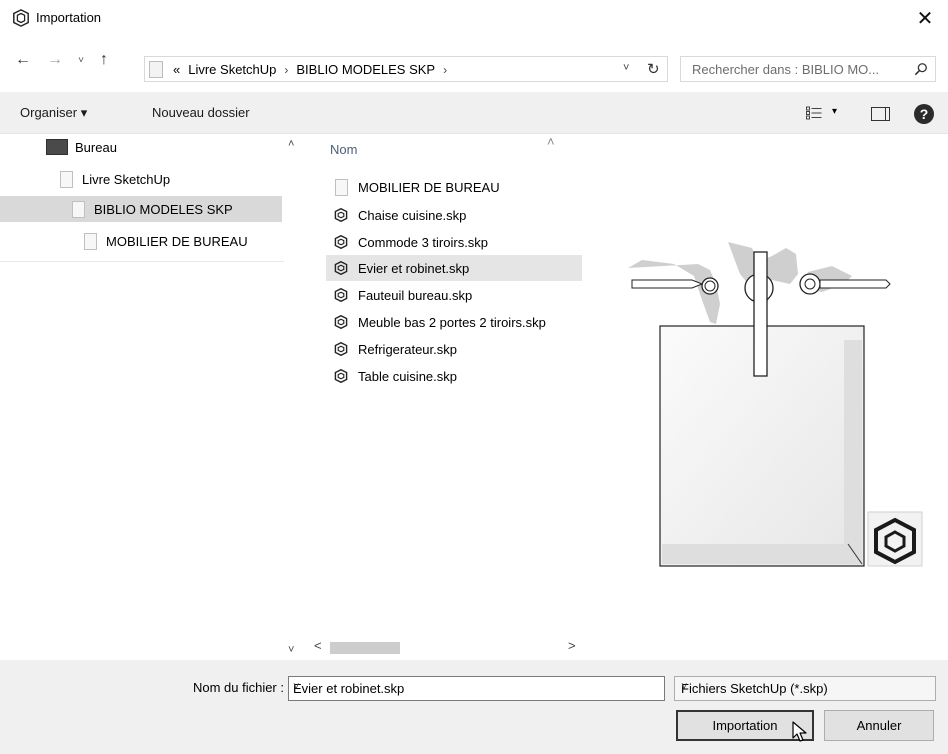 The height and width of the screenshot is (754, 948). Describe the element at coordinates (293, 397) in the screenshot. I see `nav-scrollbar: ˄ ˅` at that location.